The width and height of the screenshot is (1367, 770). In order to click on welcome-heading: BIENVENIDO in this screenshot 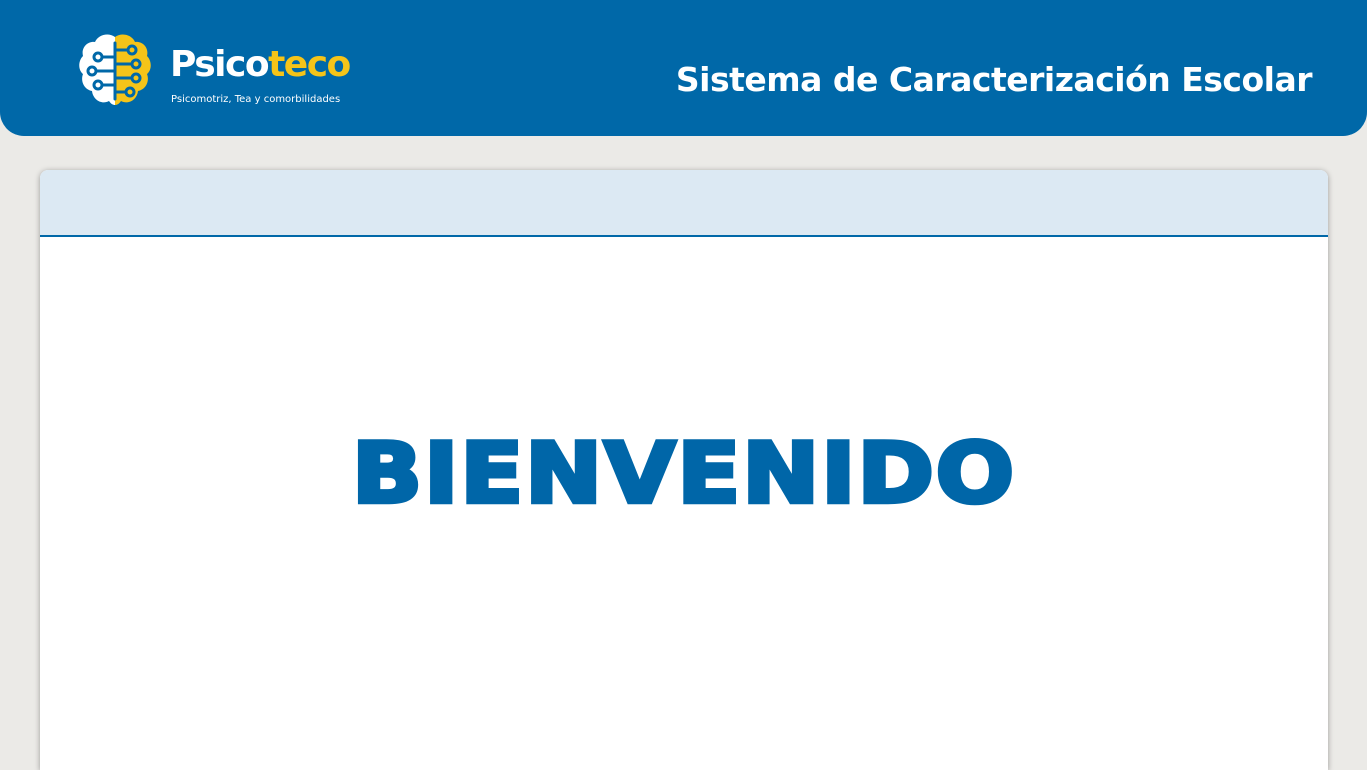, I will do `click(683, 473)`.